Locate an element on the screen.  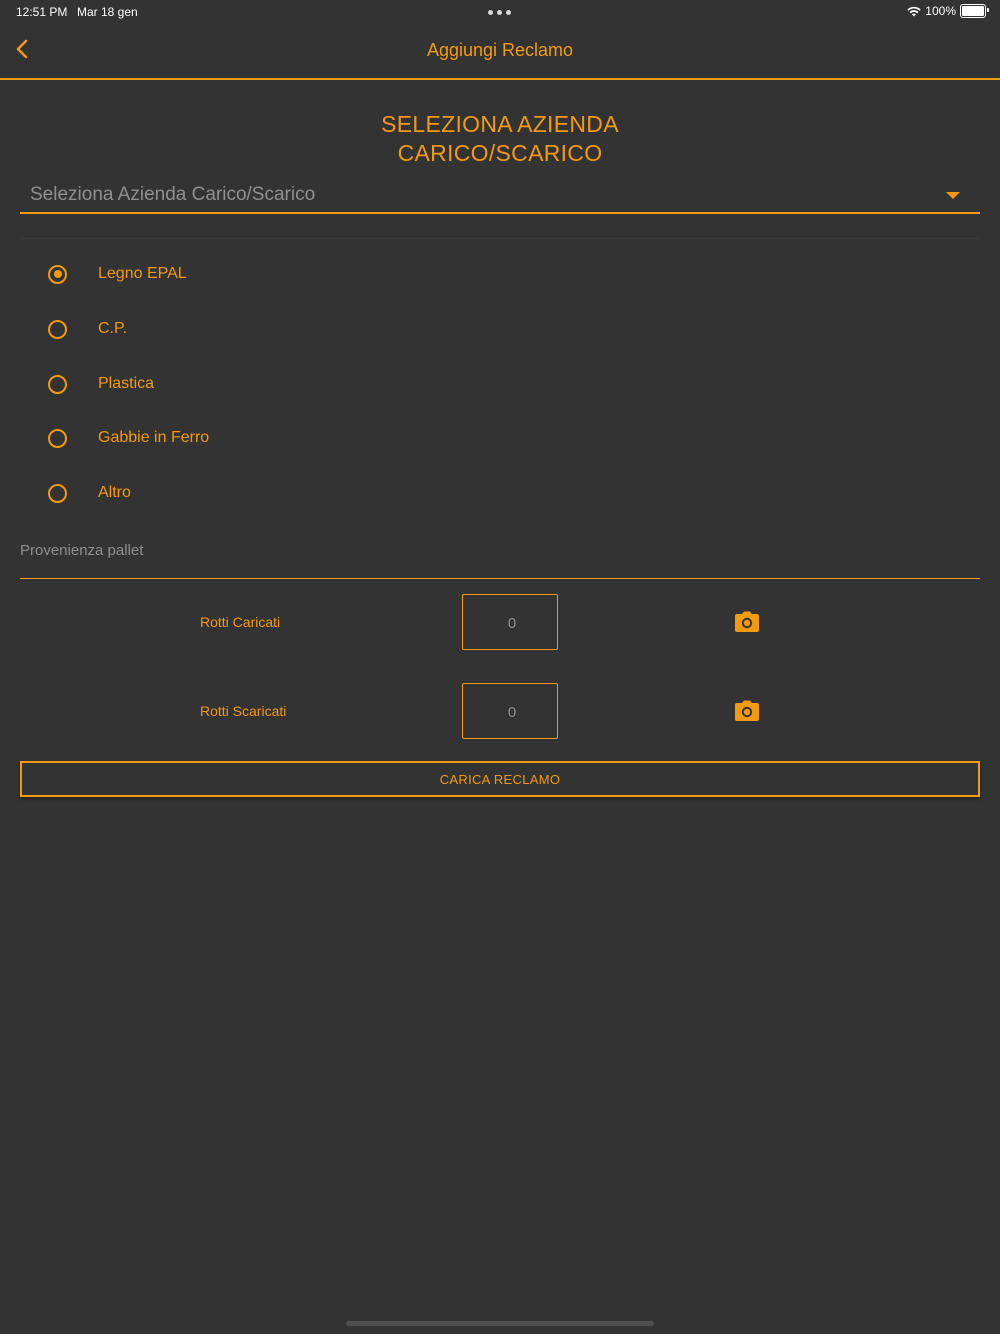
status-indicators: 100% is located at coordinates (948, 11).